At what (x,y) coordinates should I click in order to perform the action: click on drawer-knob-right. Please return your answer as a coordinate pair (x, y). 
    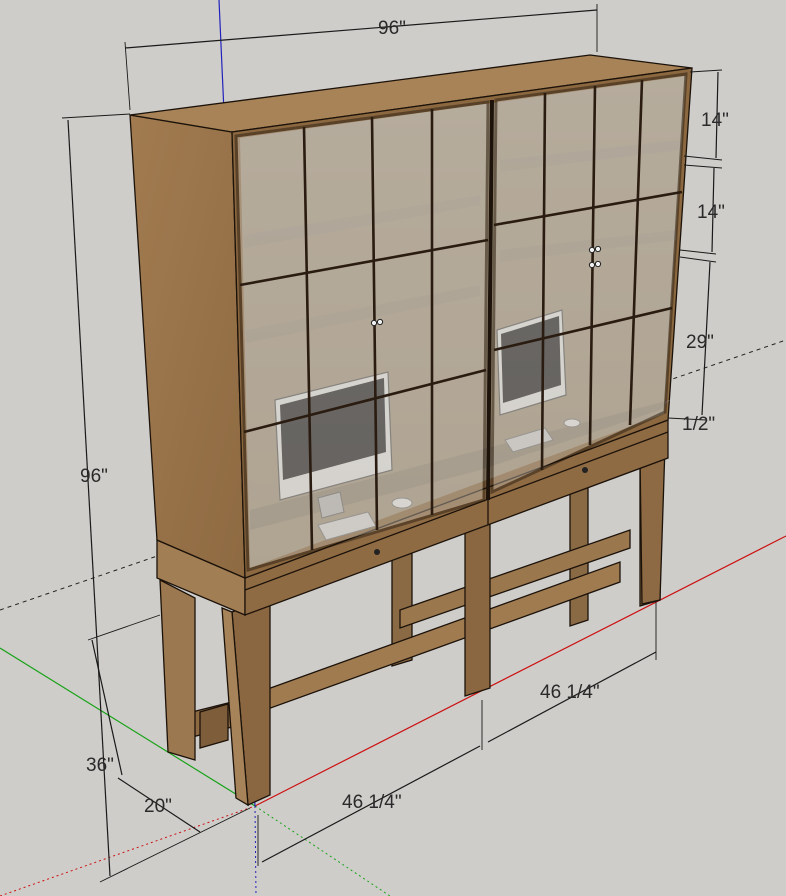
    Looking at the image, I should click on (585, 470).